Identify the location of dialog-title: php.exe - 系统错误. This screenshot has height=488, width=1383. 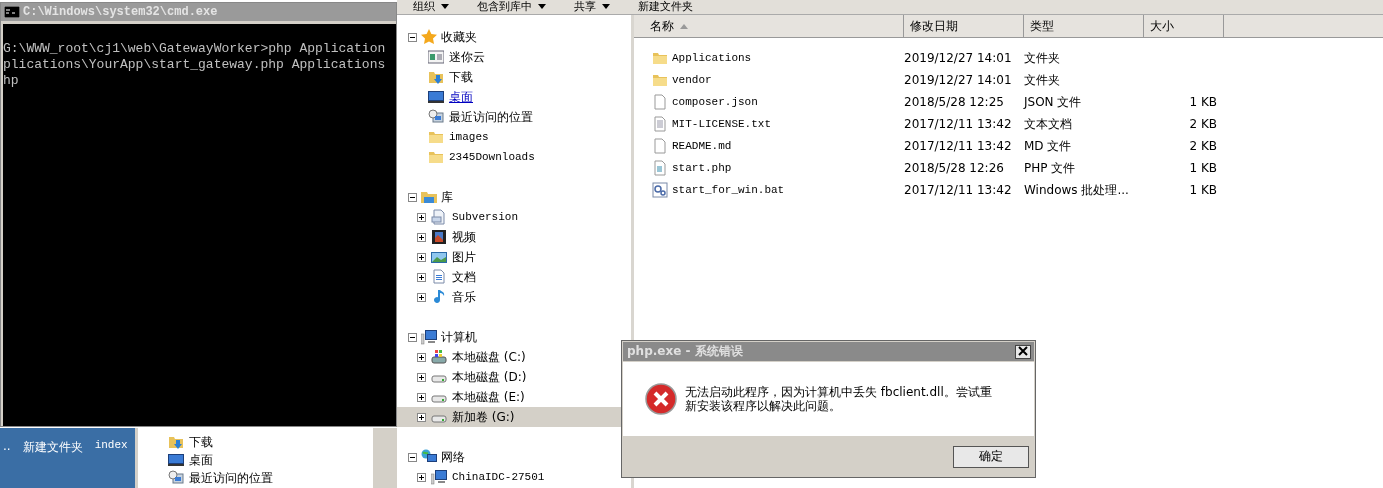
(685, 351).